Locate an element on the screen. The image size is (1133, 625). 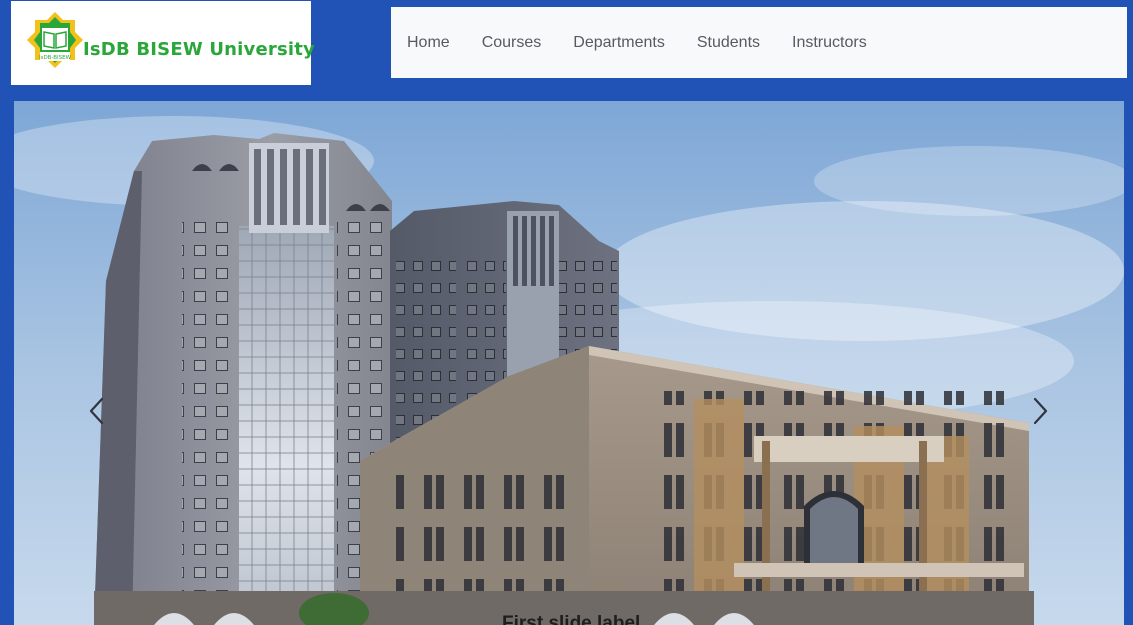
carousel-next-button is located at coordinates (1040, 411).